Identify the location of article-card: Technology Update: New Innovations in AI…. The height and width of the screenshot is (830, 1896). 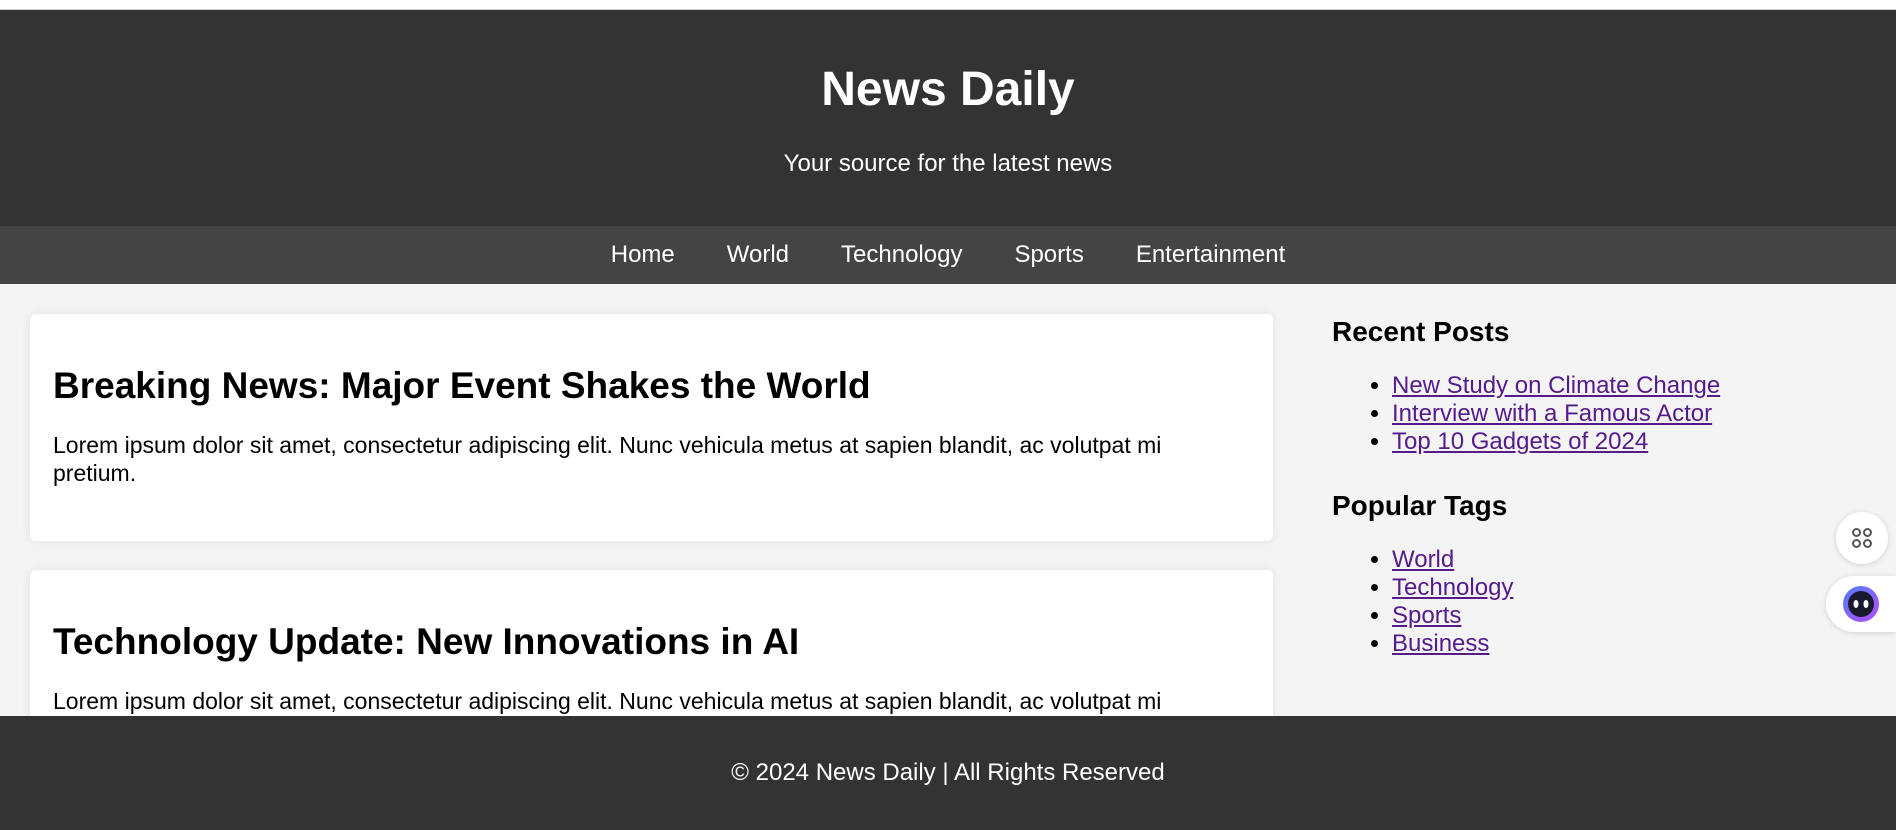
(651, 643).